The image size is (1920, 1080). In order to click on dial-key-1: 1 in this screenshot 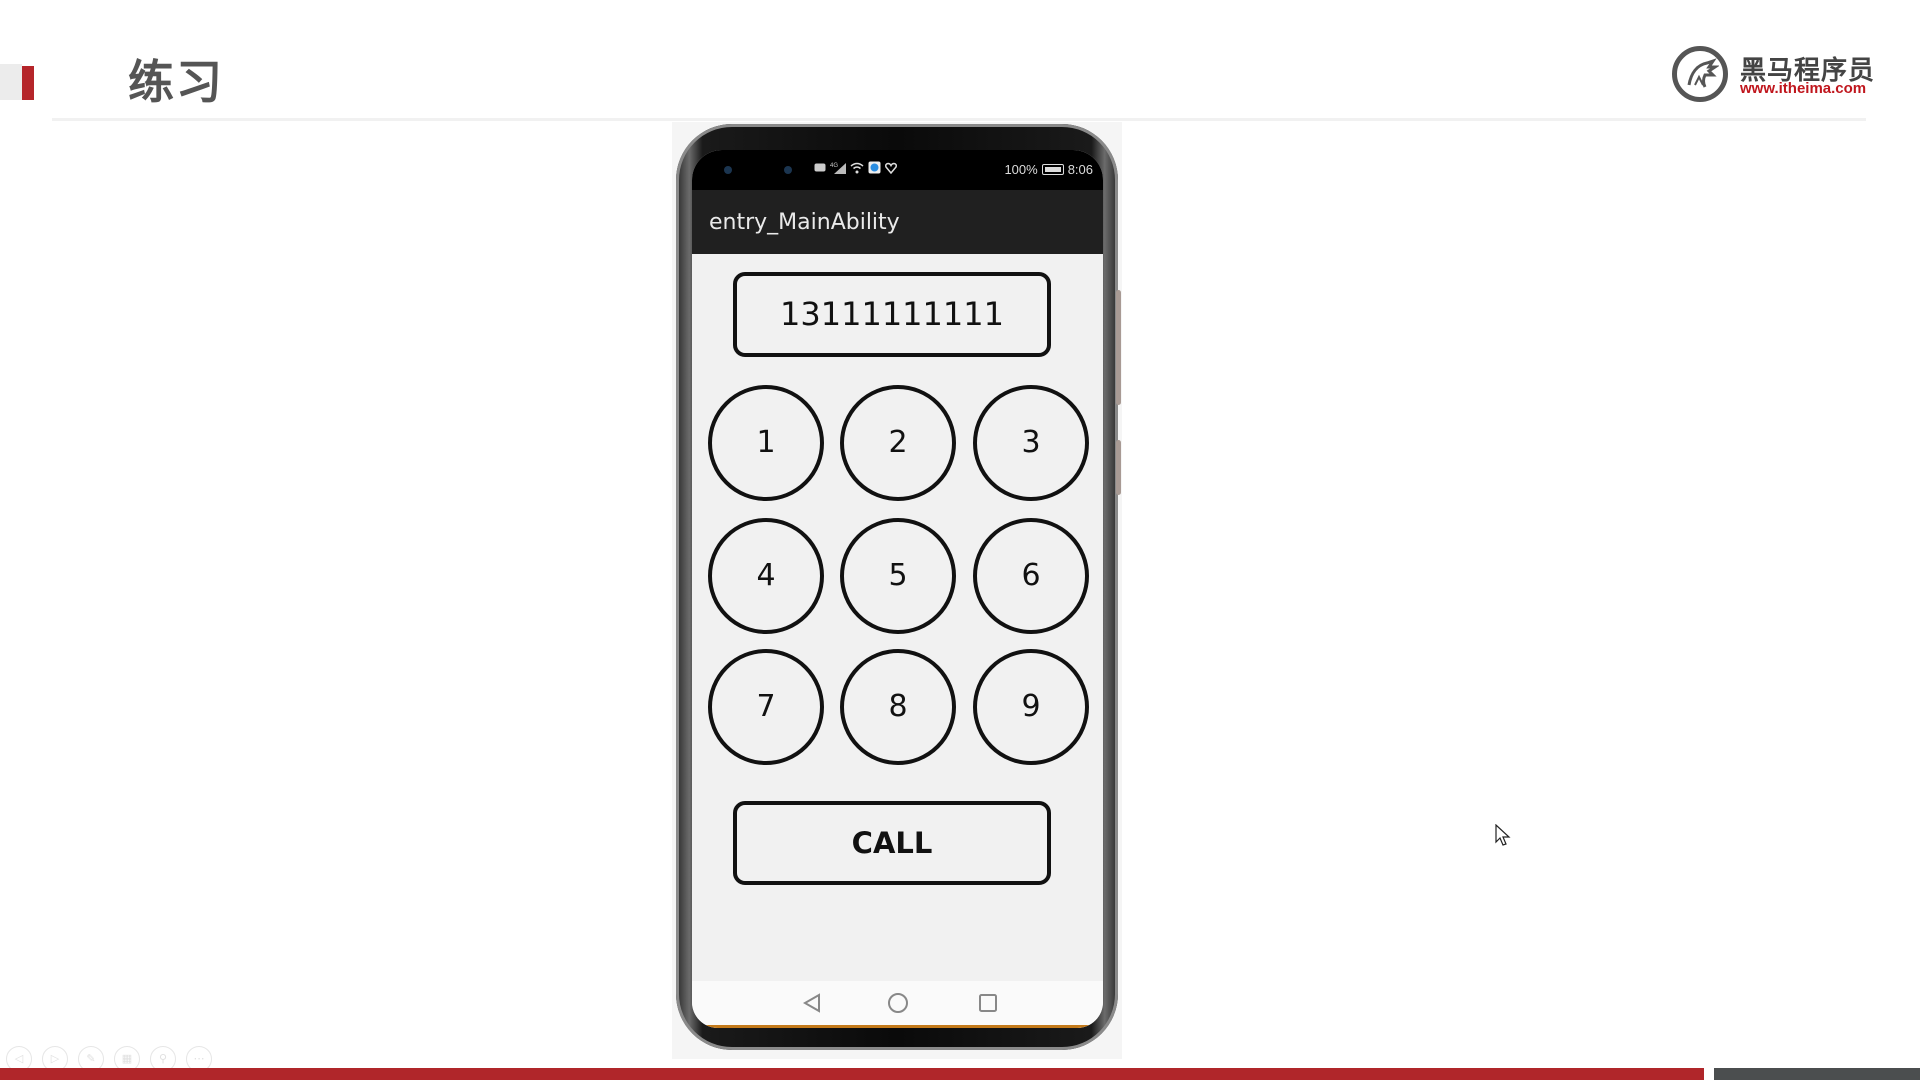, I will do `click(766, 443)`.